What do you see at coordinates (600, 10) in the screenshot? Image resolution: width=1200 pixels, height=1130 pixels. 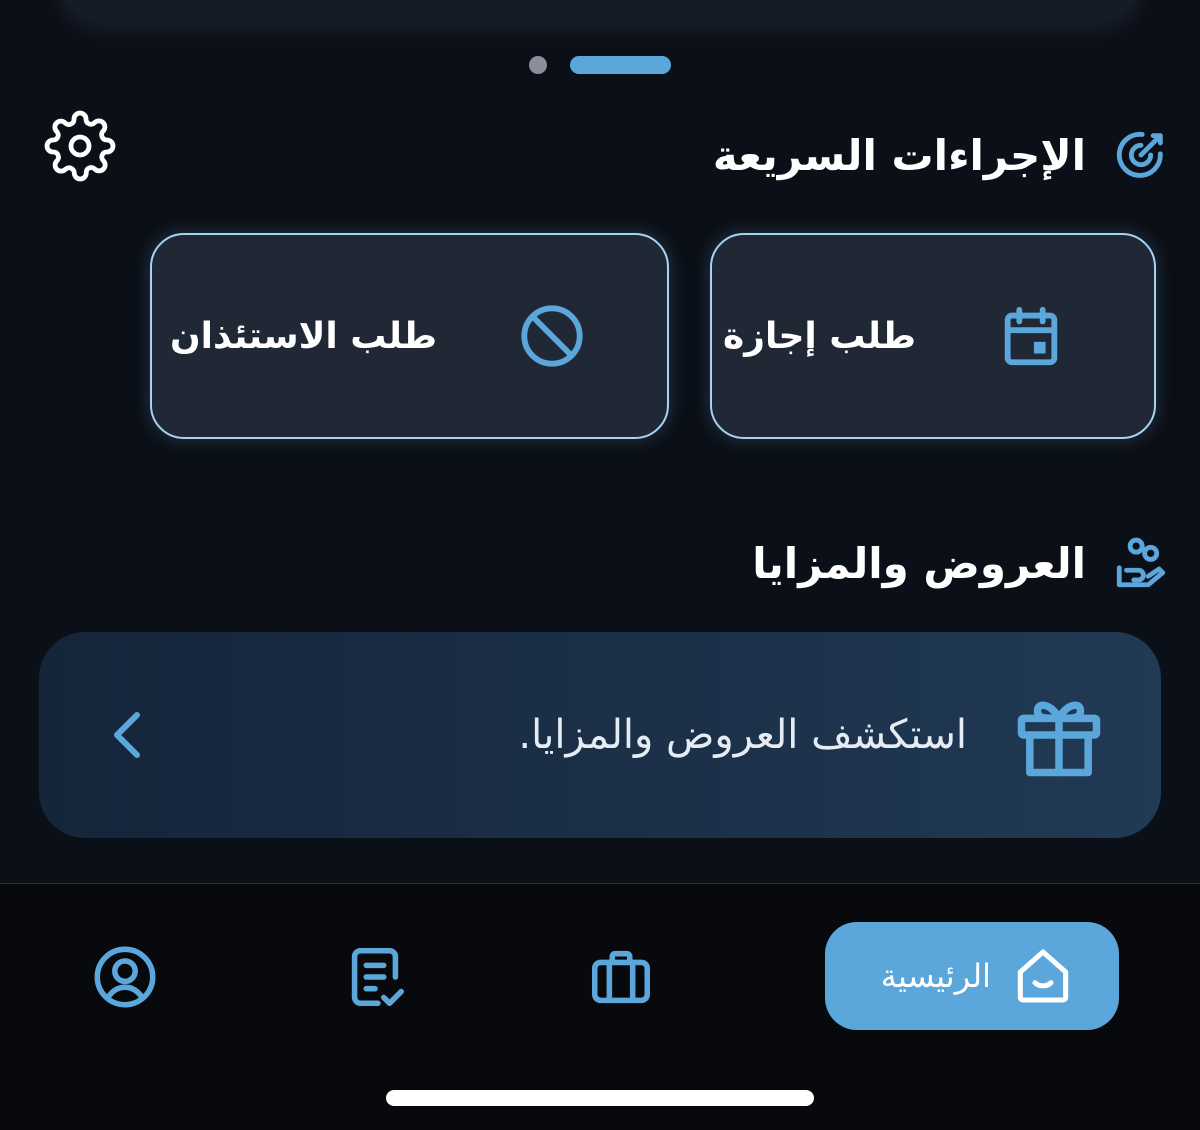 I see `top-sheet-edge` at bounding box center [600, 10].